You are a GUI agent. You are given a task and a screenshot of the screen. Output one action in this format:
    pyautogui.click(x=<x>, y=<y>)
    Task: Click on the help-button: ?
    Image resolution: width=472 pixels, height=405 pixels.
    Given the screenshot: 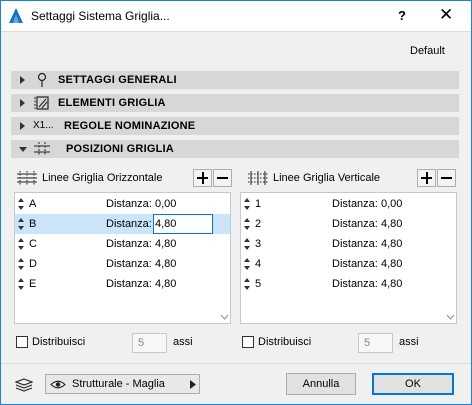 What is the action you would take?
    pyautogui.click(x=402, y=15)
    